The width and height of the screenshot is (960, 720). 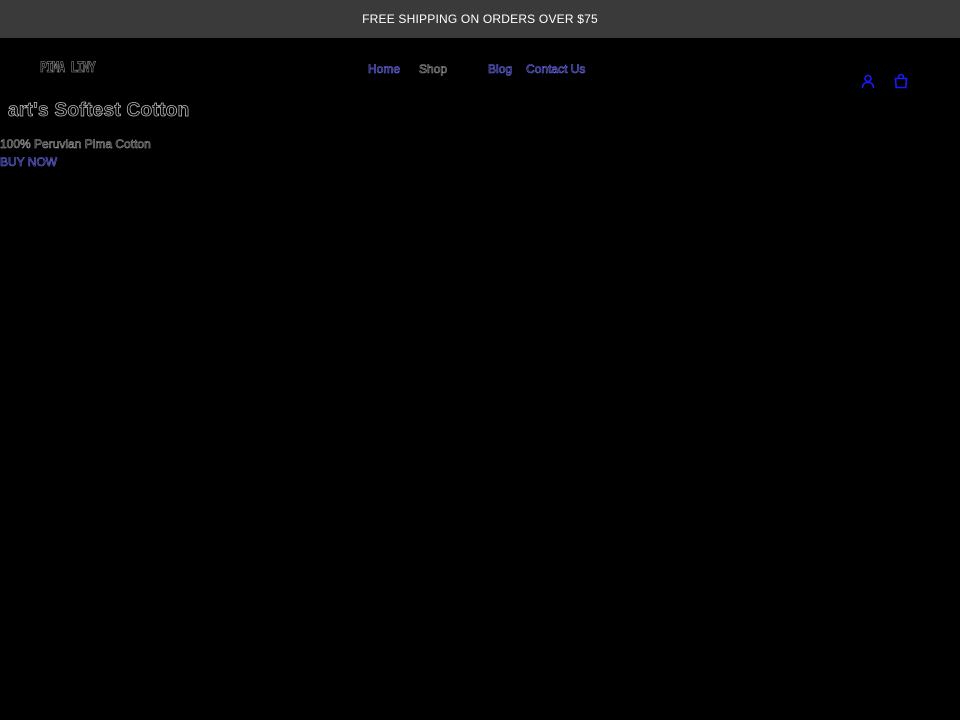 I want to click on nav-link-shop: Shop, so click(x=433, y=69).